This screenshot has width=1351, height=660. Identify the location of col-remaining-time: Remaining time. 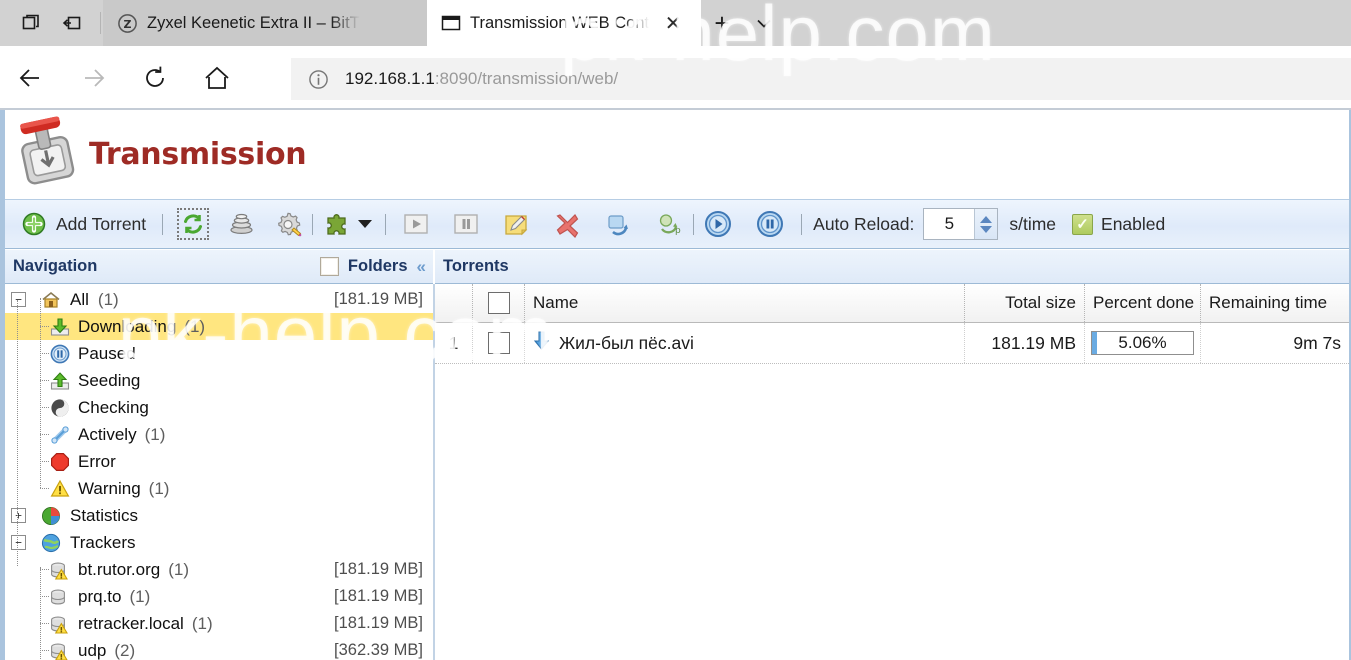
(1275, 303).